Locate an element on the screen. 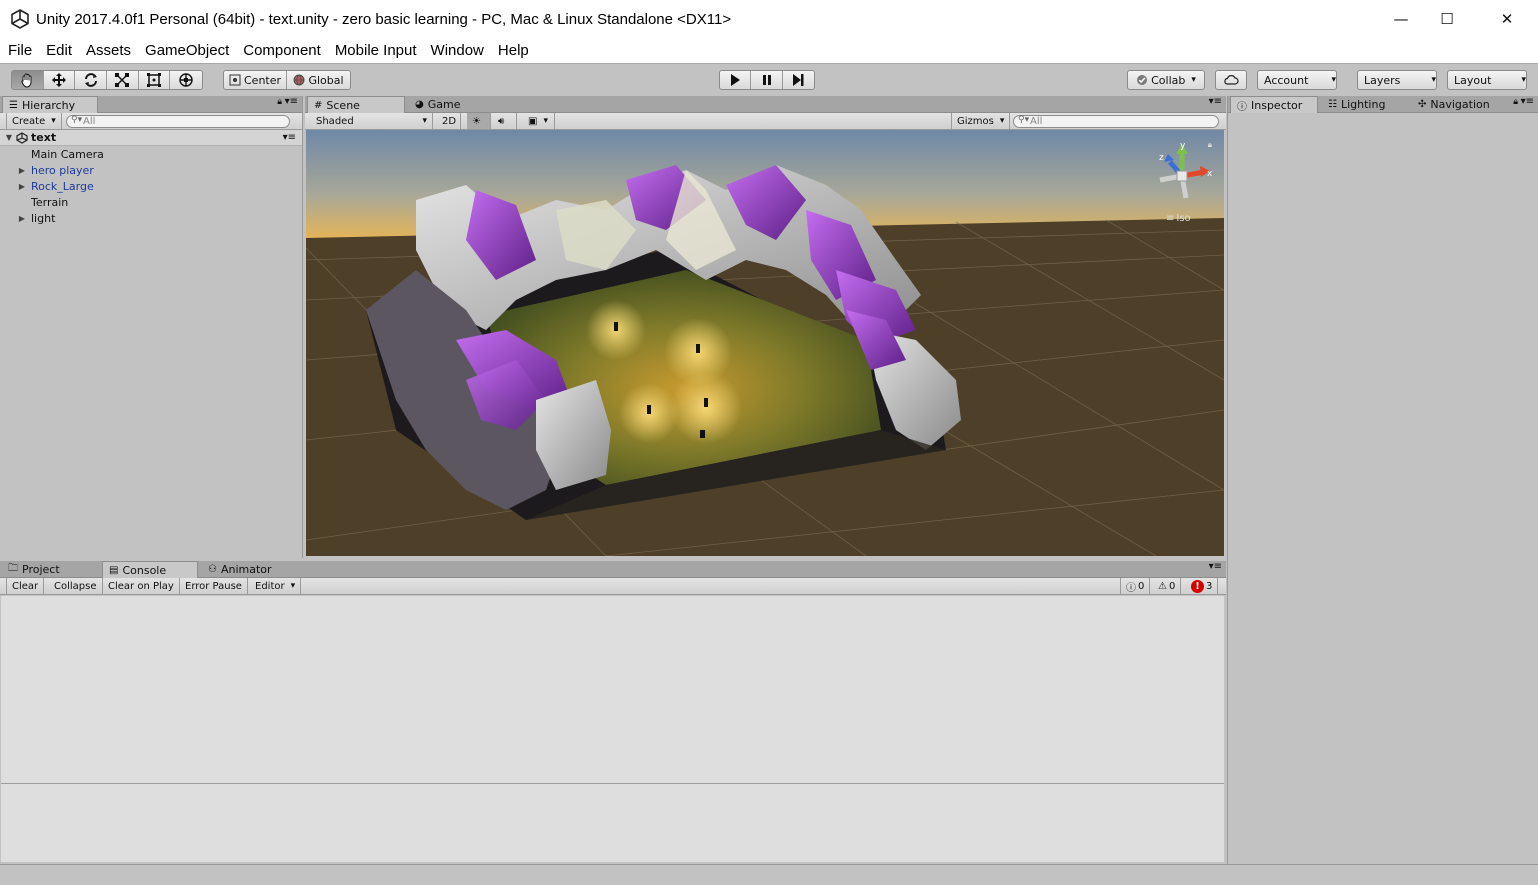 This screenshot has width=1538, height=885. cloud-button is located at coordinates (1231, 80).